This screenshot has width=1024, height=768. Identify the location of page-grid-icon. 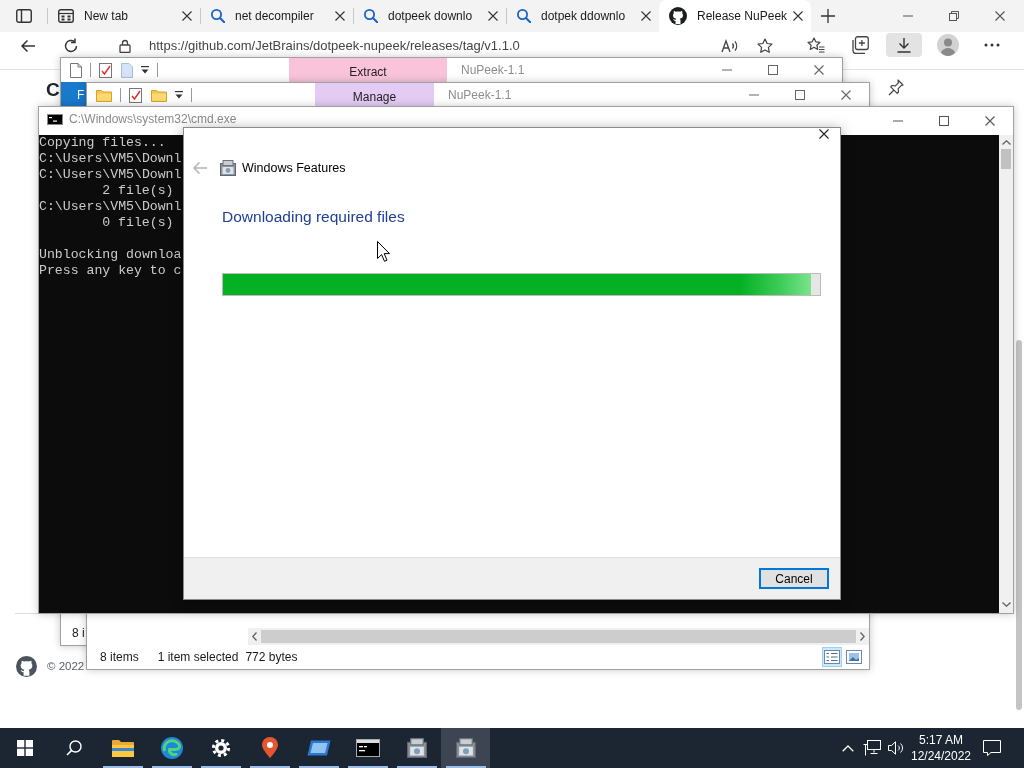
(66, 16).